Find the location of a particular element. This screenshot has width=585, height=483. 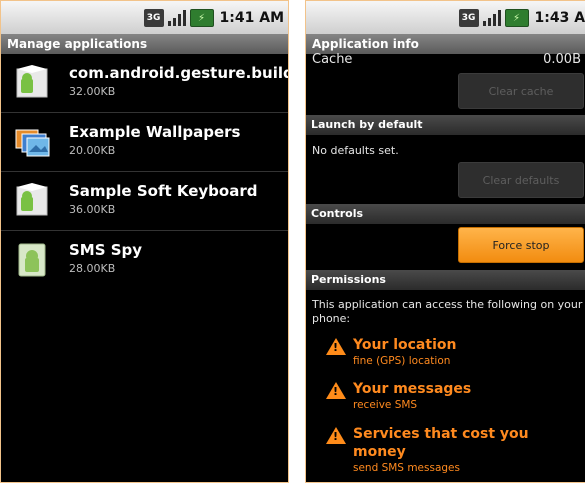

clear-defaults-button: Clear defaults is located at coordinates (521, 180).